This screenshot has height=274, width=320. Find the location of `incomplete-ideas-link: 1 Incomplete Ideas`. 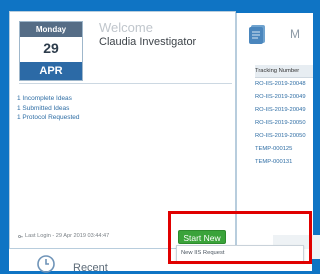

incomplete-ideas-link: 1 Incomplete Ideas is located at coordinates (48, 99).